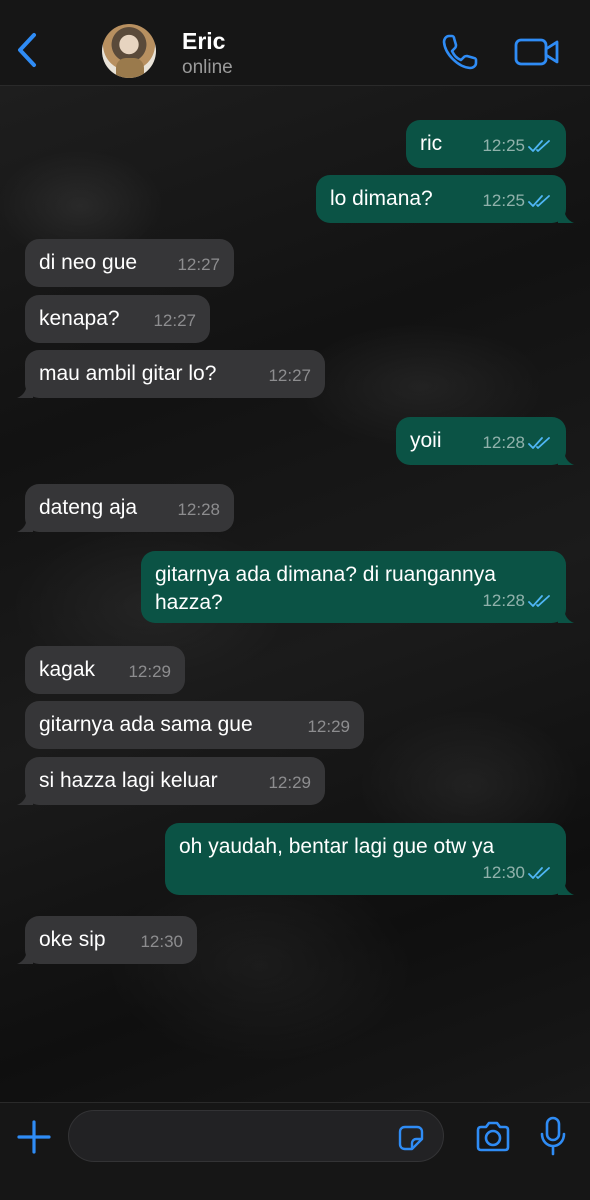 The width and height of the screenshot is (590, 1200). Describe the element at coordinates (117, 319) in the screenshot. I see `incoming-message: kenapa? 12:27` at that location.